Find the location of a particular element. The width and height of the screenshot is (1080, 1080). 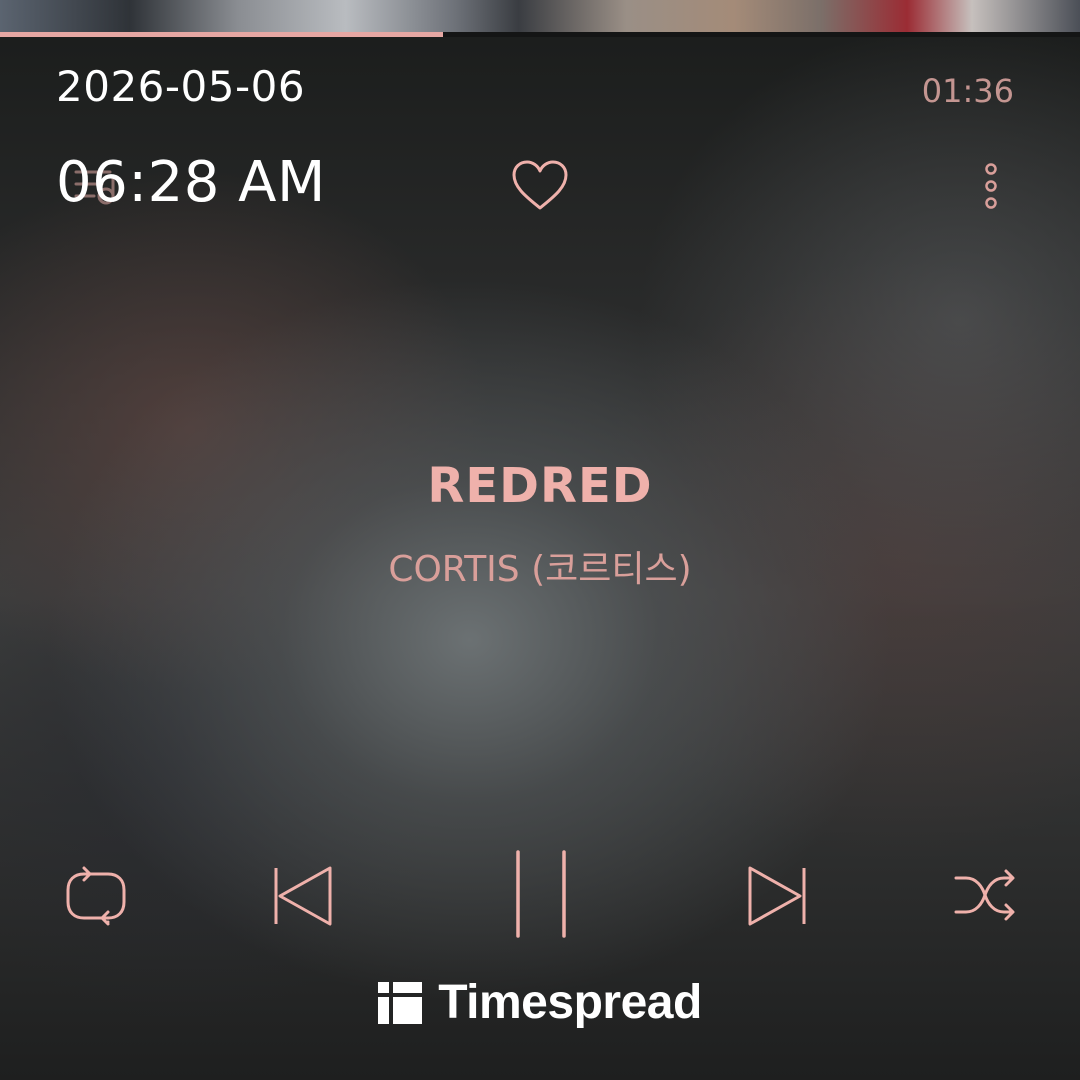

brand-watermark: Timespread is located at coordinates (540, 1002).